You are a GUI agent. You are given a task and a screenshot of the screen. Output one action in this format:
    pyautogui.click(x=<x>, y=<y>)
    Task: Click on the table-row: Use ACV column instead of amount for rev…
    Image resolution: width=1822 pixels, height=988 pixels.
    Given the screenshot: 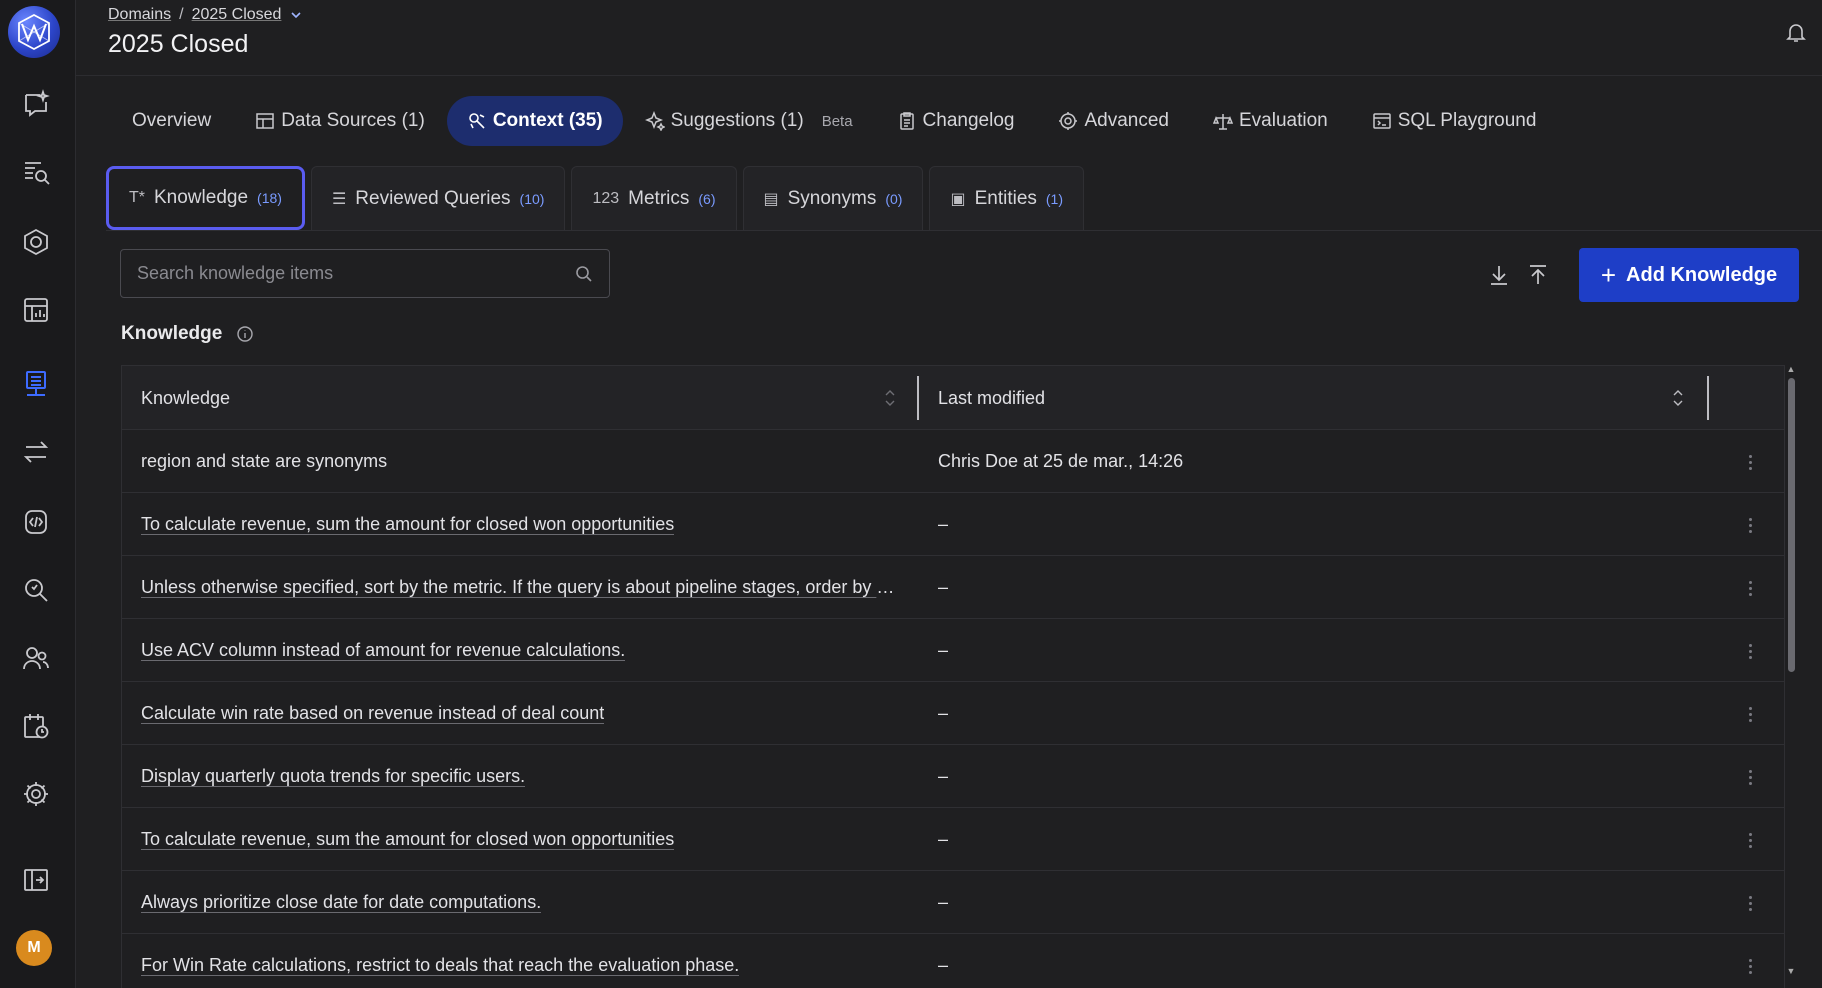 What is the action you would take?
    pyautogui.click(x=953, y=650)
    